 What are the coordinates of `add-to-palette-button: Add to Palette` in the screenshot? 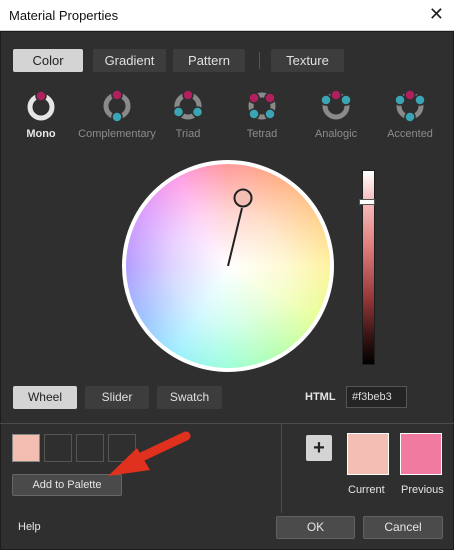 It's located at (67, 485).